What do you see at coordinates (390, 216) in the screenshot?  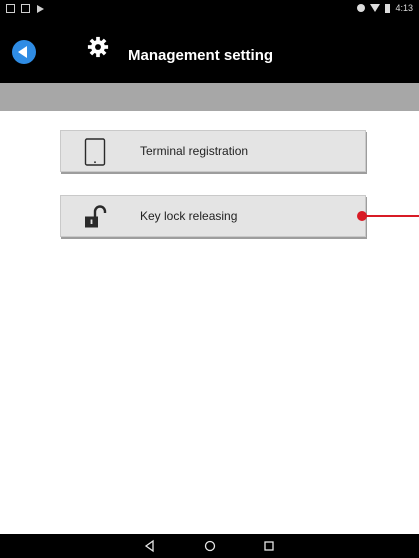 I see `callout-line` at bounding box center [390, 216].